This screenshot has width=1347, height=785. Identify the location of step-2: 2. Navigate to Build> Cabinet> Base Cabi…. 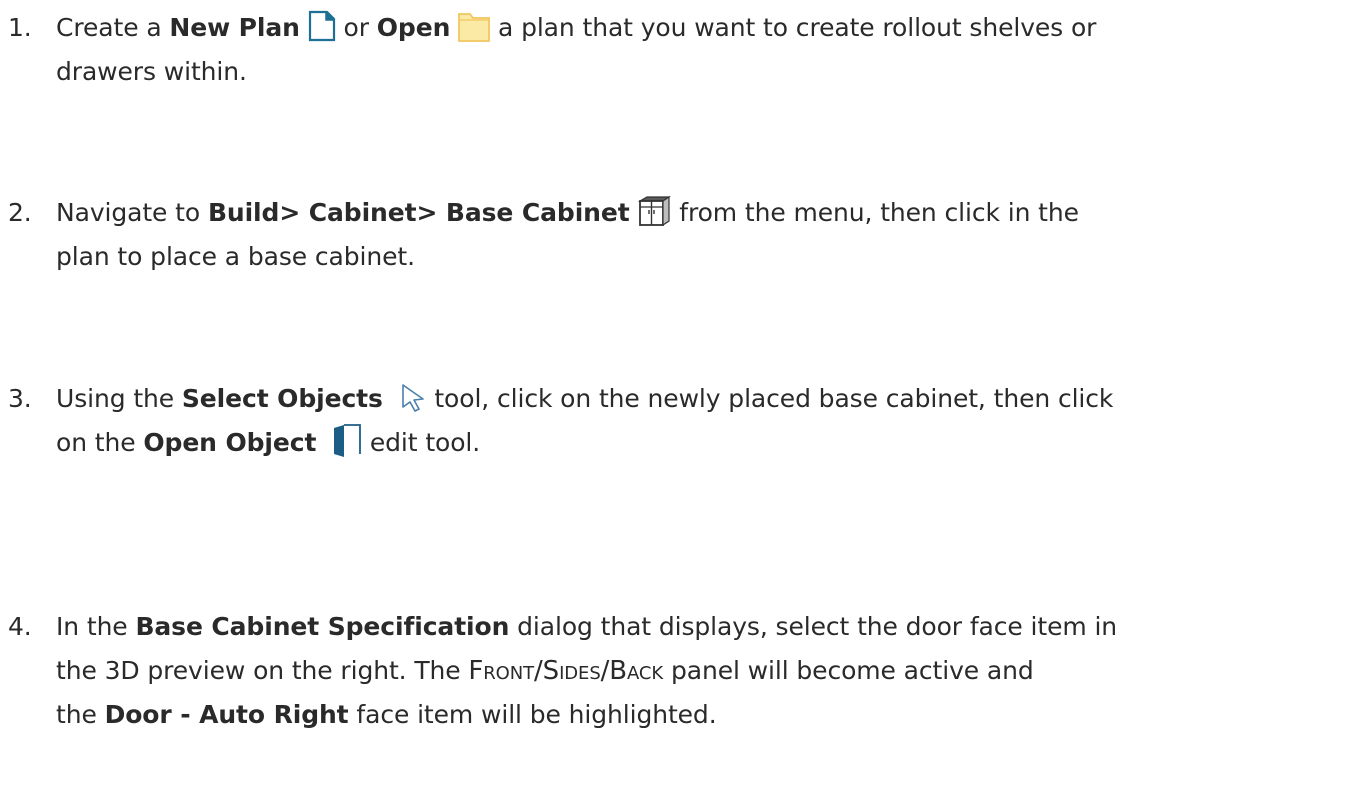
(673, 235).